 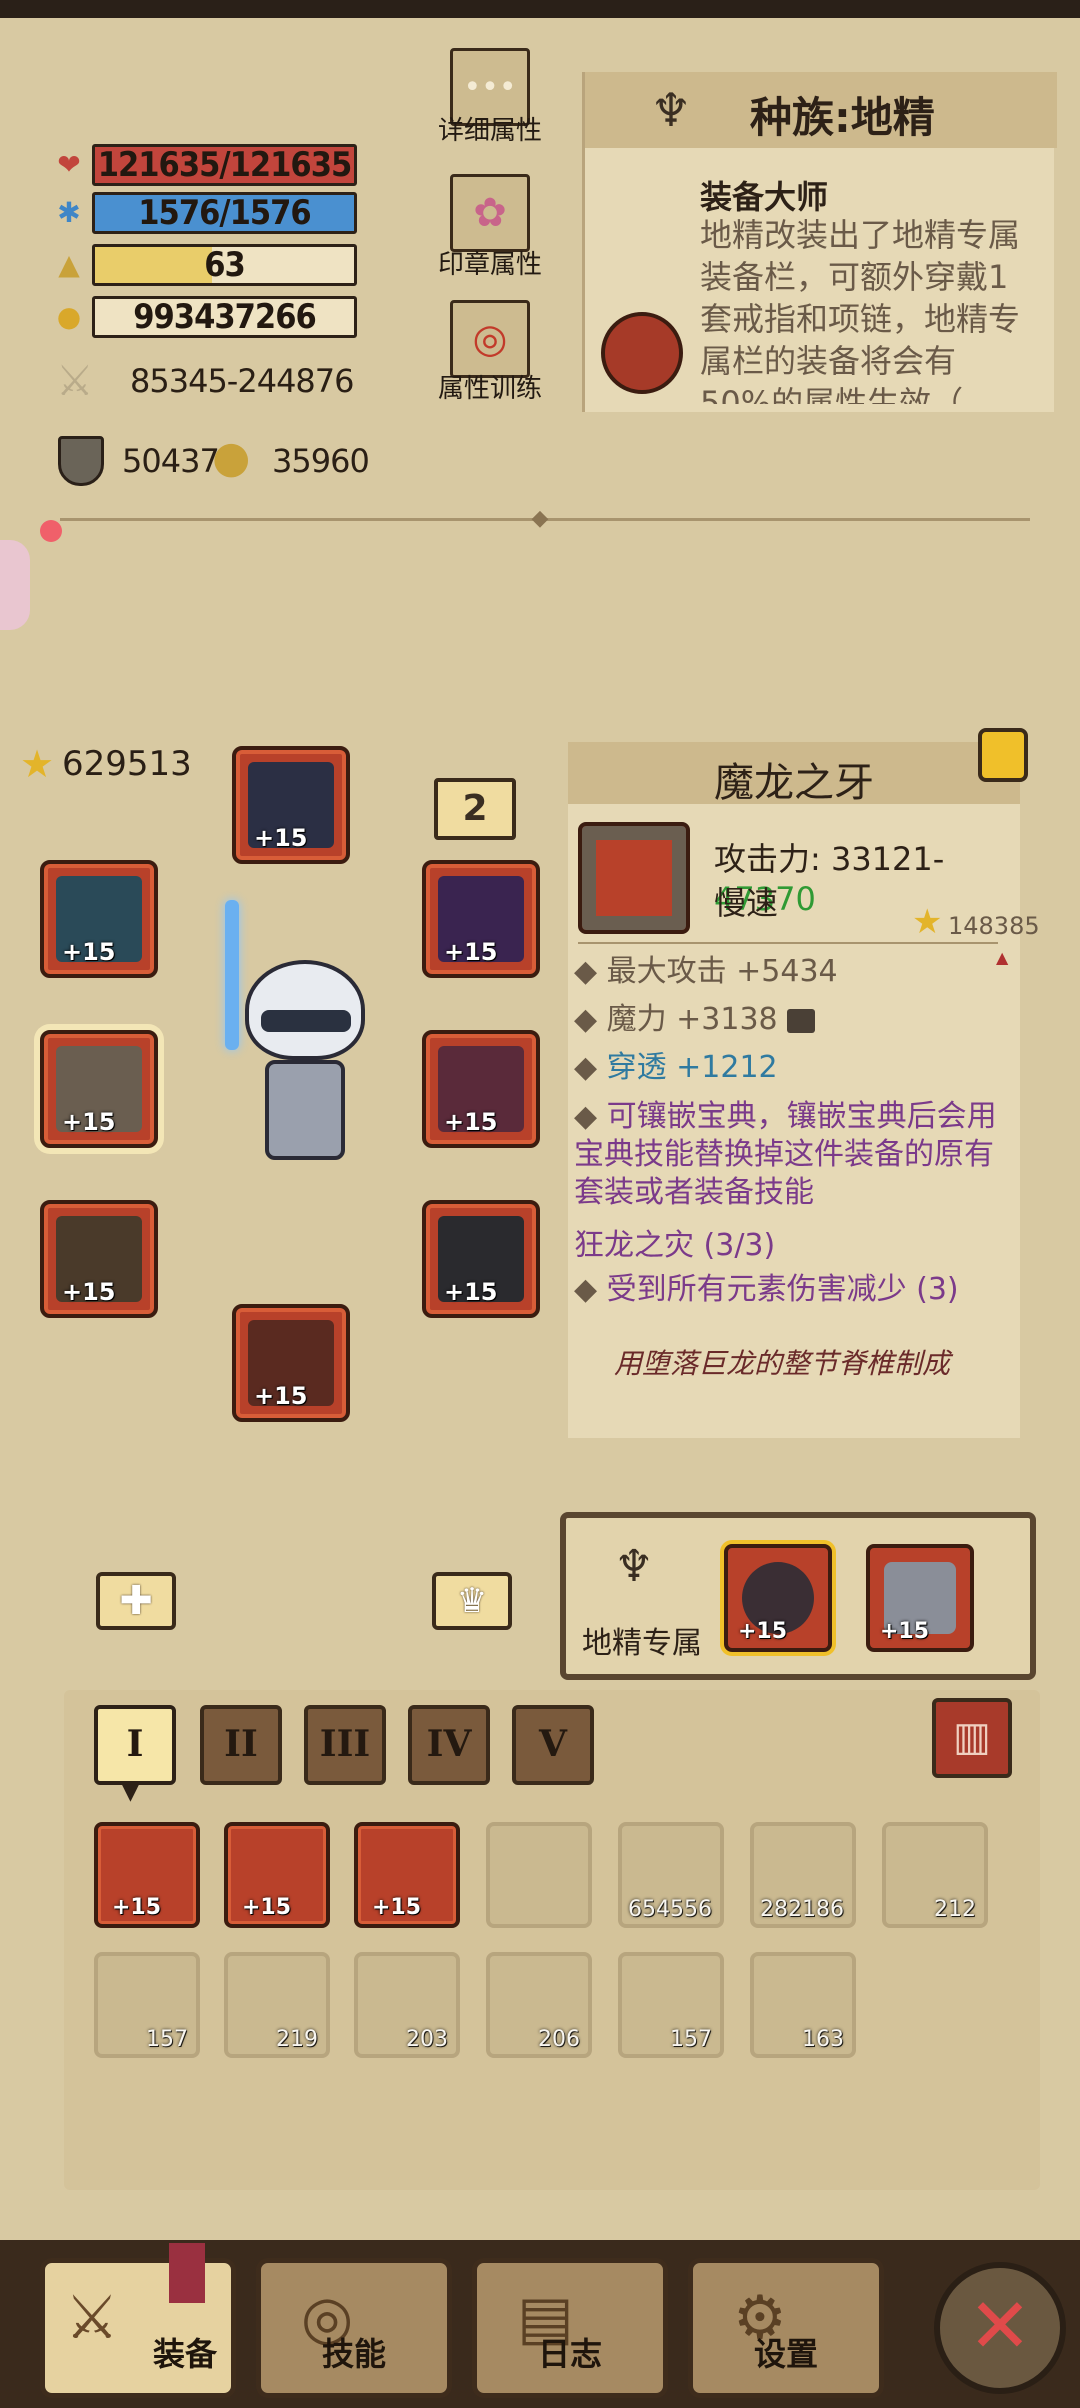 I want to click on resist-value: 35960, so click(x=321, y=461).